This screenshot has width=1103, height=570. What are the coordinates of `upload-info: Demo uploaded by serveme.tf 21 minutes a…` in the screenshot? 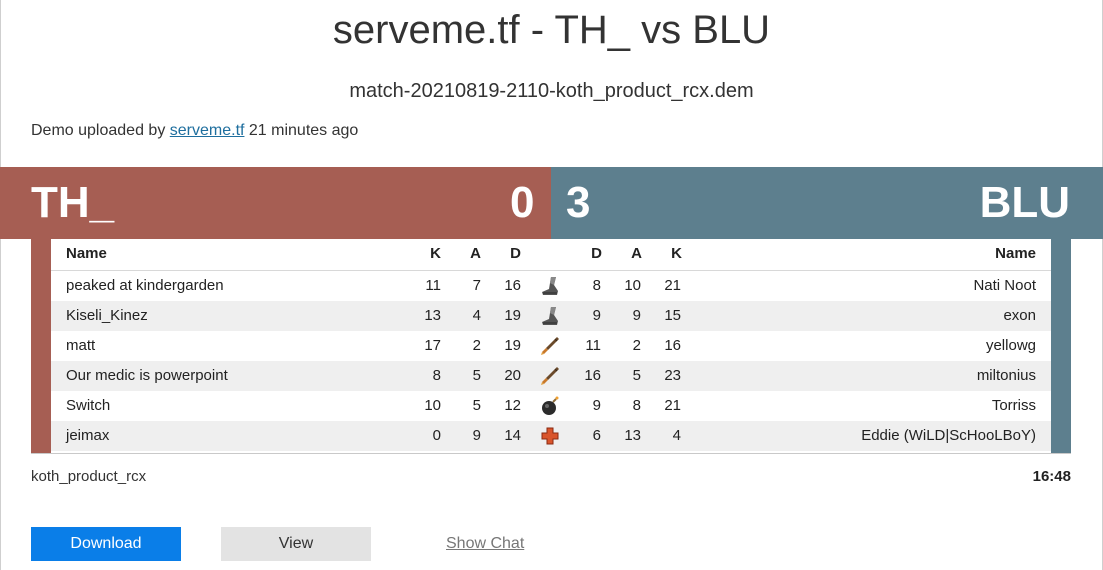 It's located at (194, 131).